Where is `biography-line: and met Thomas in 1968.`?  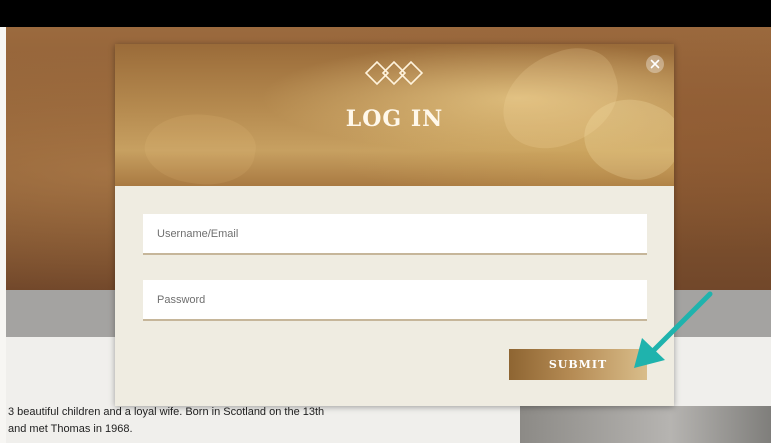
biography-line: and met Thomas in 1968. is located at coordinates (70, 429).